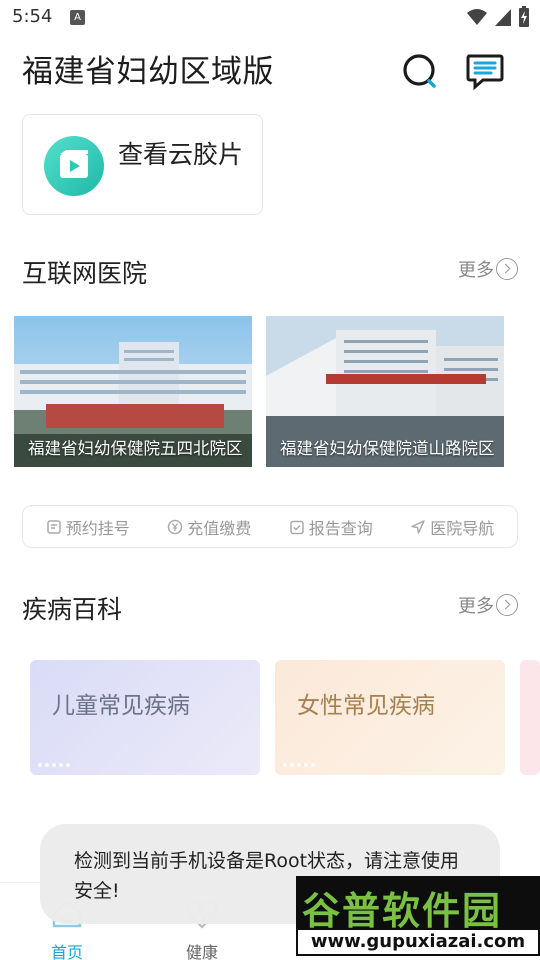 The height and width of the screenshot is (960, 540). What do you see at coordinates (53, 526) in the screenshot?
I see `register-icon` at bounding box center [53, 526].